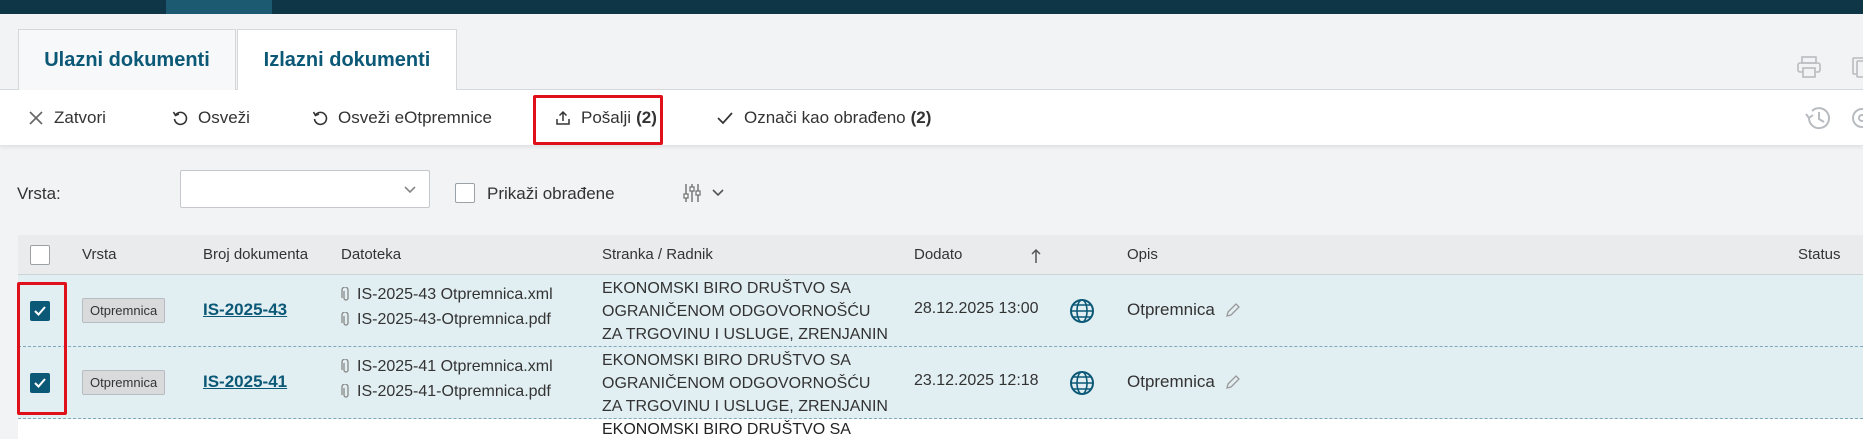 The width and height of the screenshot is (1863, 439). I want to click on send-count: (2), so click(646, 117).